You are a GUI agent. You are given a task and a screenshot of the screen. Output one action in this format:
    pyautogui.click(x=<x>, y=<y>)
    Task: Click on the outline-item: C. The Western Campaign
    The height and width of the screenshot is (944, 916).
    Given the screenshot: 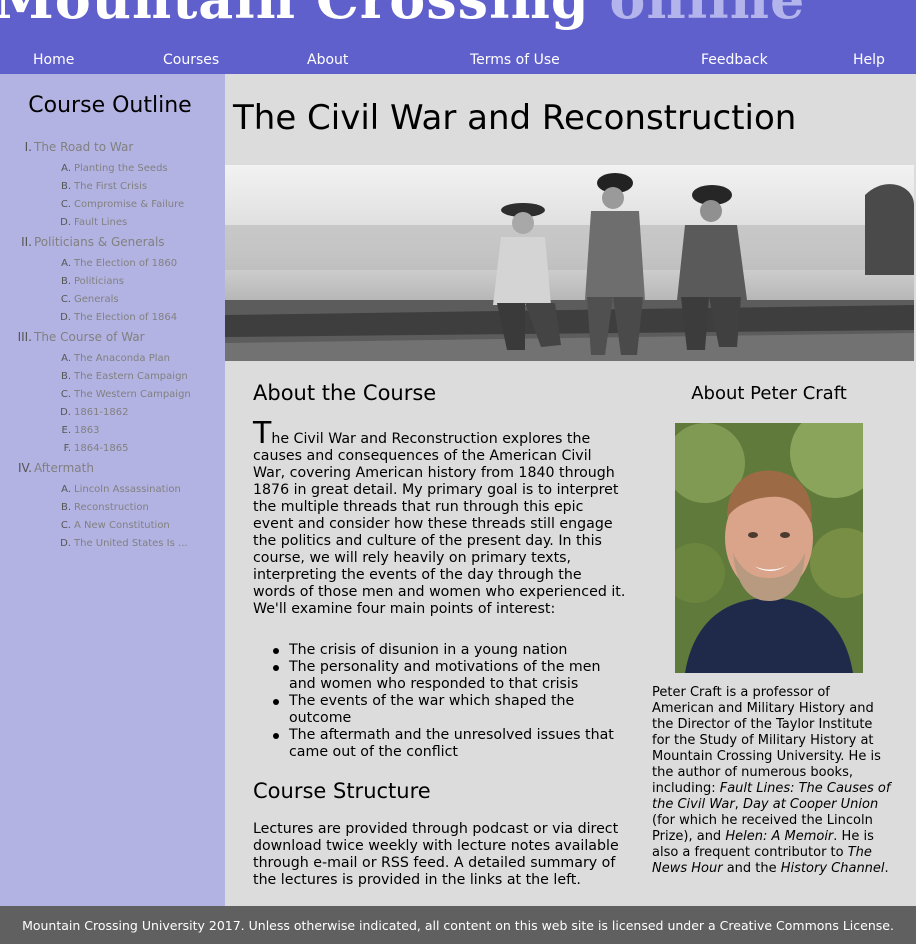 What is the action you would take?
    pyautogui.click(x=120, y=394)
    